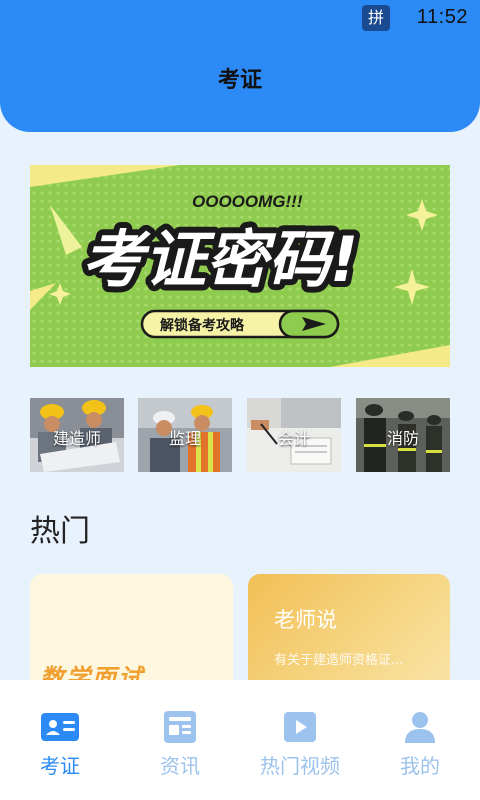  Describe the element at coordinates (76, 438) in the screenshot. I see `category-label: 建造师` at that location.